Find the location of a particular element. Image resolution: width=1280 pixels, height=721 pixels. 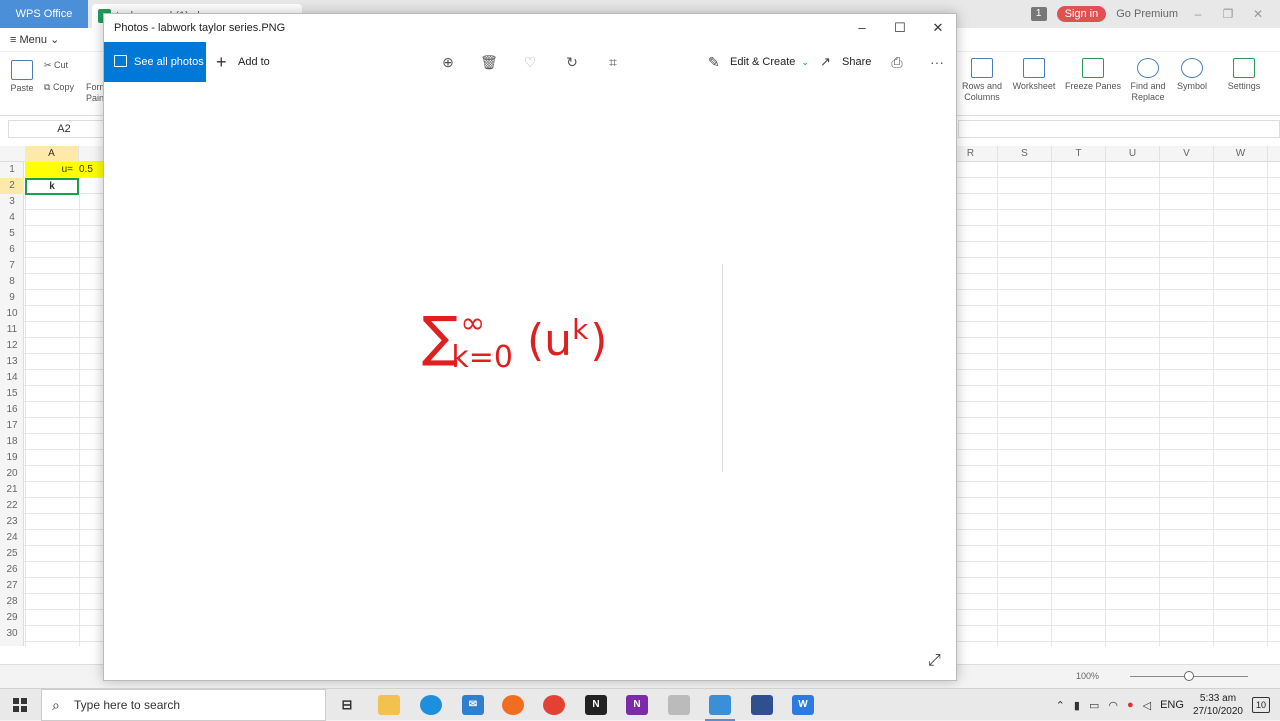

row-header-cell: 26 is located at coordinates (12, 570).